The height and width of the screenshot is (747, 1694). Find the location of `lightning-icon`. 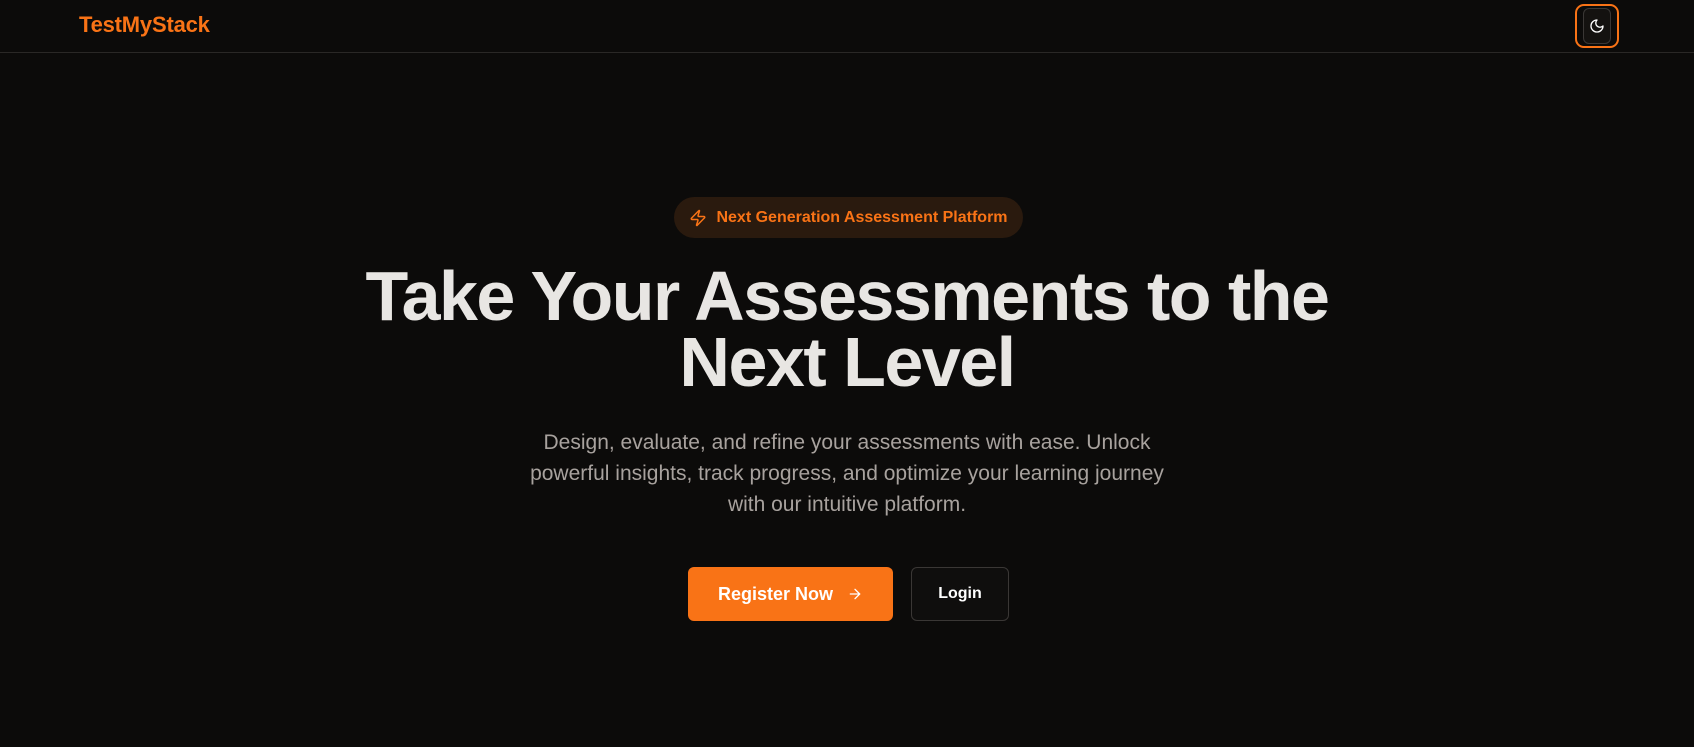

lightning-icon is located at coordinates (698, 217).